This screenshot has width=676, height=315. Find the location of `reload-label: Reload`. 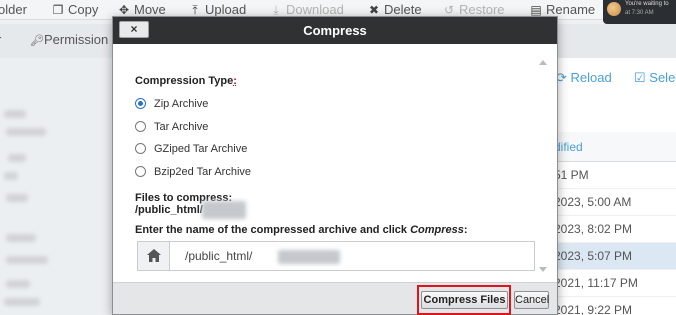

reload-label: Reload is located at coordinates (591, 77).